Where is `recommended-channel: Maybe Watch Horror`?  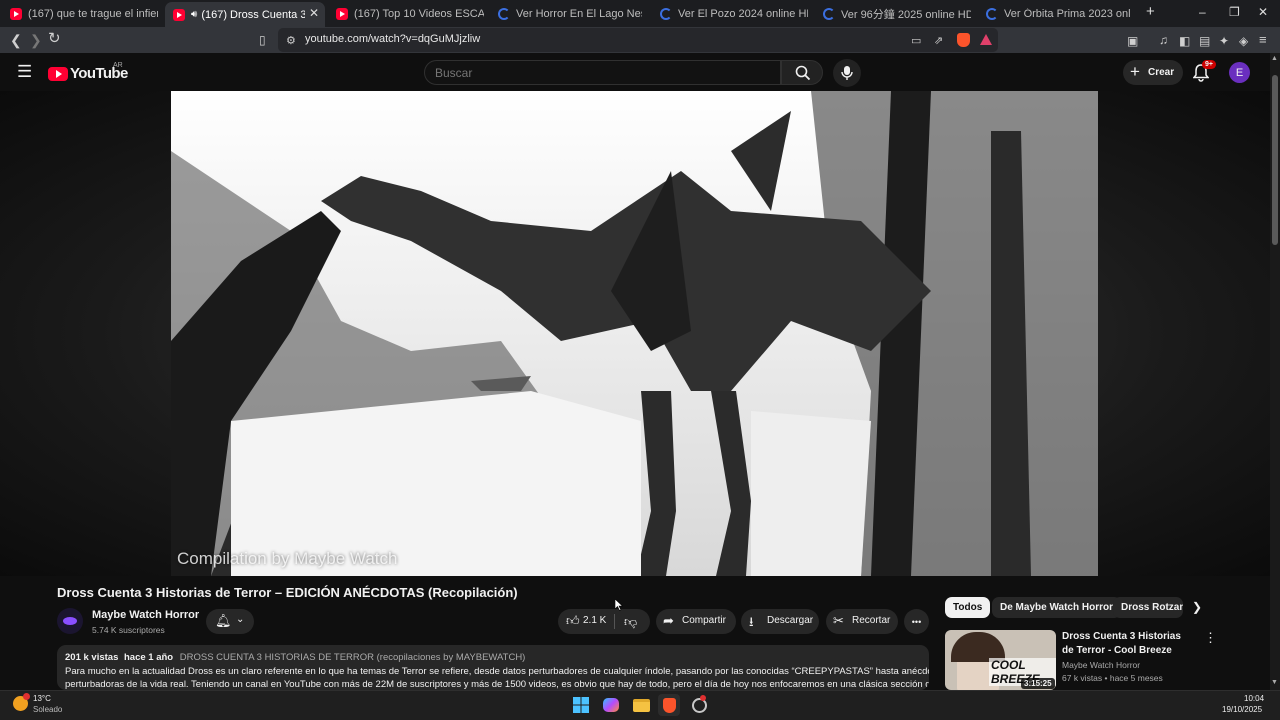
recommended-channel: Maybe Watch Horror is located at coordinates (1101, 665).